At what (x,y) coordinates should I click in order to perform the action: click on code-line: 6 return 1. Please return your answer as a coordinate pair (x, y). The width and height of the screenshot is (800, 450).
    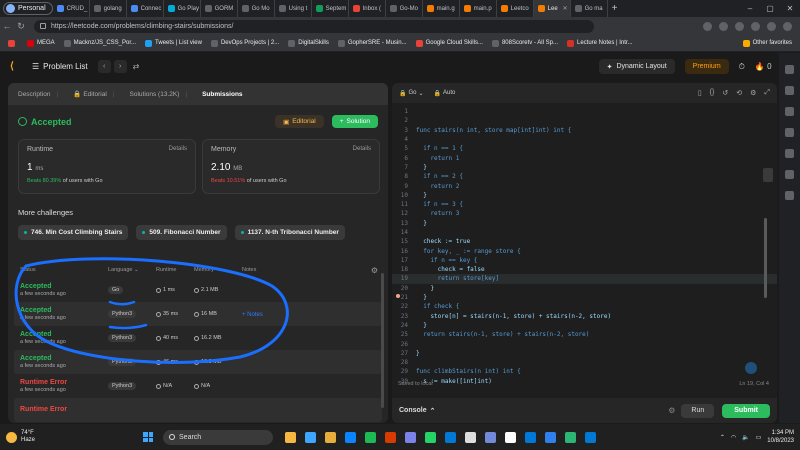
    Looking at the image, I should click on (584, 157).